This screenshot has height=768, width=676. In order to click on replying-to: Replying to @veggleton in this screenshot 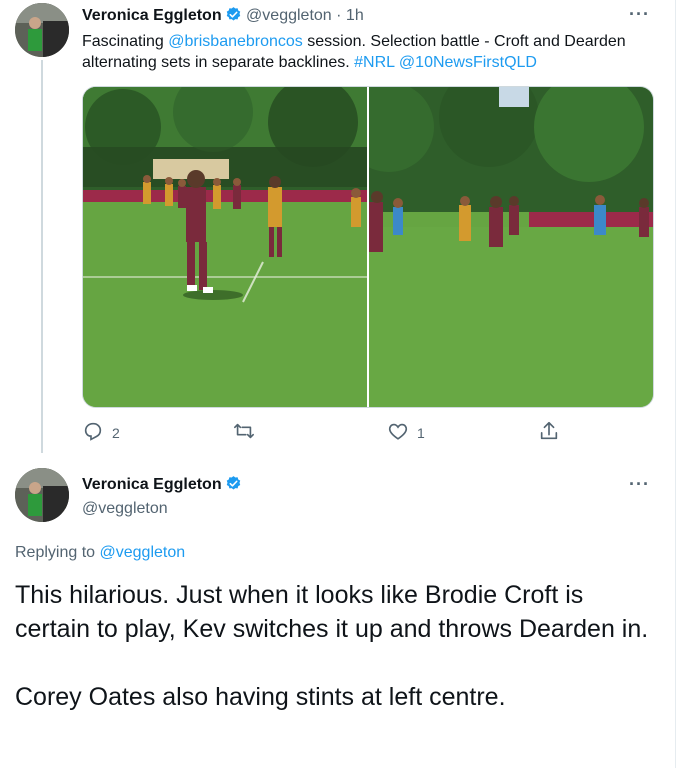, I will do `click(100, 553)`.